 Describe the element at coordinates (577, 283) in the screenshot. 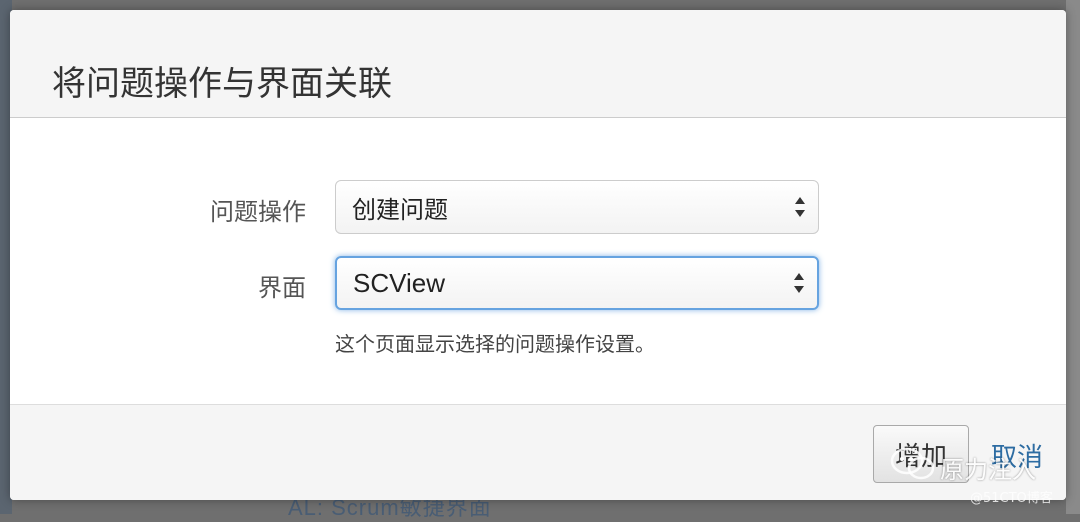

I see `screen-select: SCView` at that location.